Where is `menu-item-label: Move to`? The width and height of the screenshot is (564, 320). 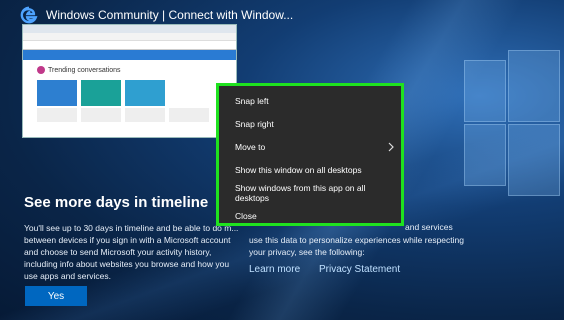 menu-item-label: Move to is located at coordinates (250, 146).